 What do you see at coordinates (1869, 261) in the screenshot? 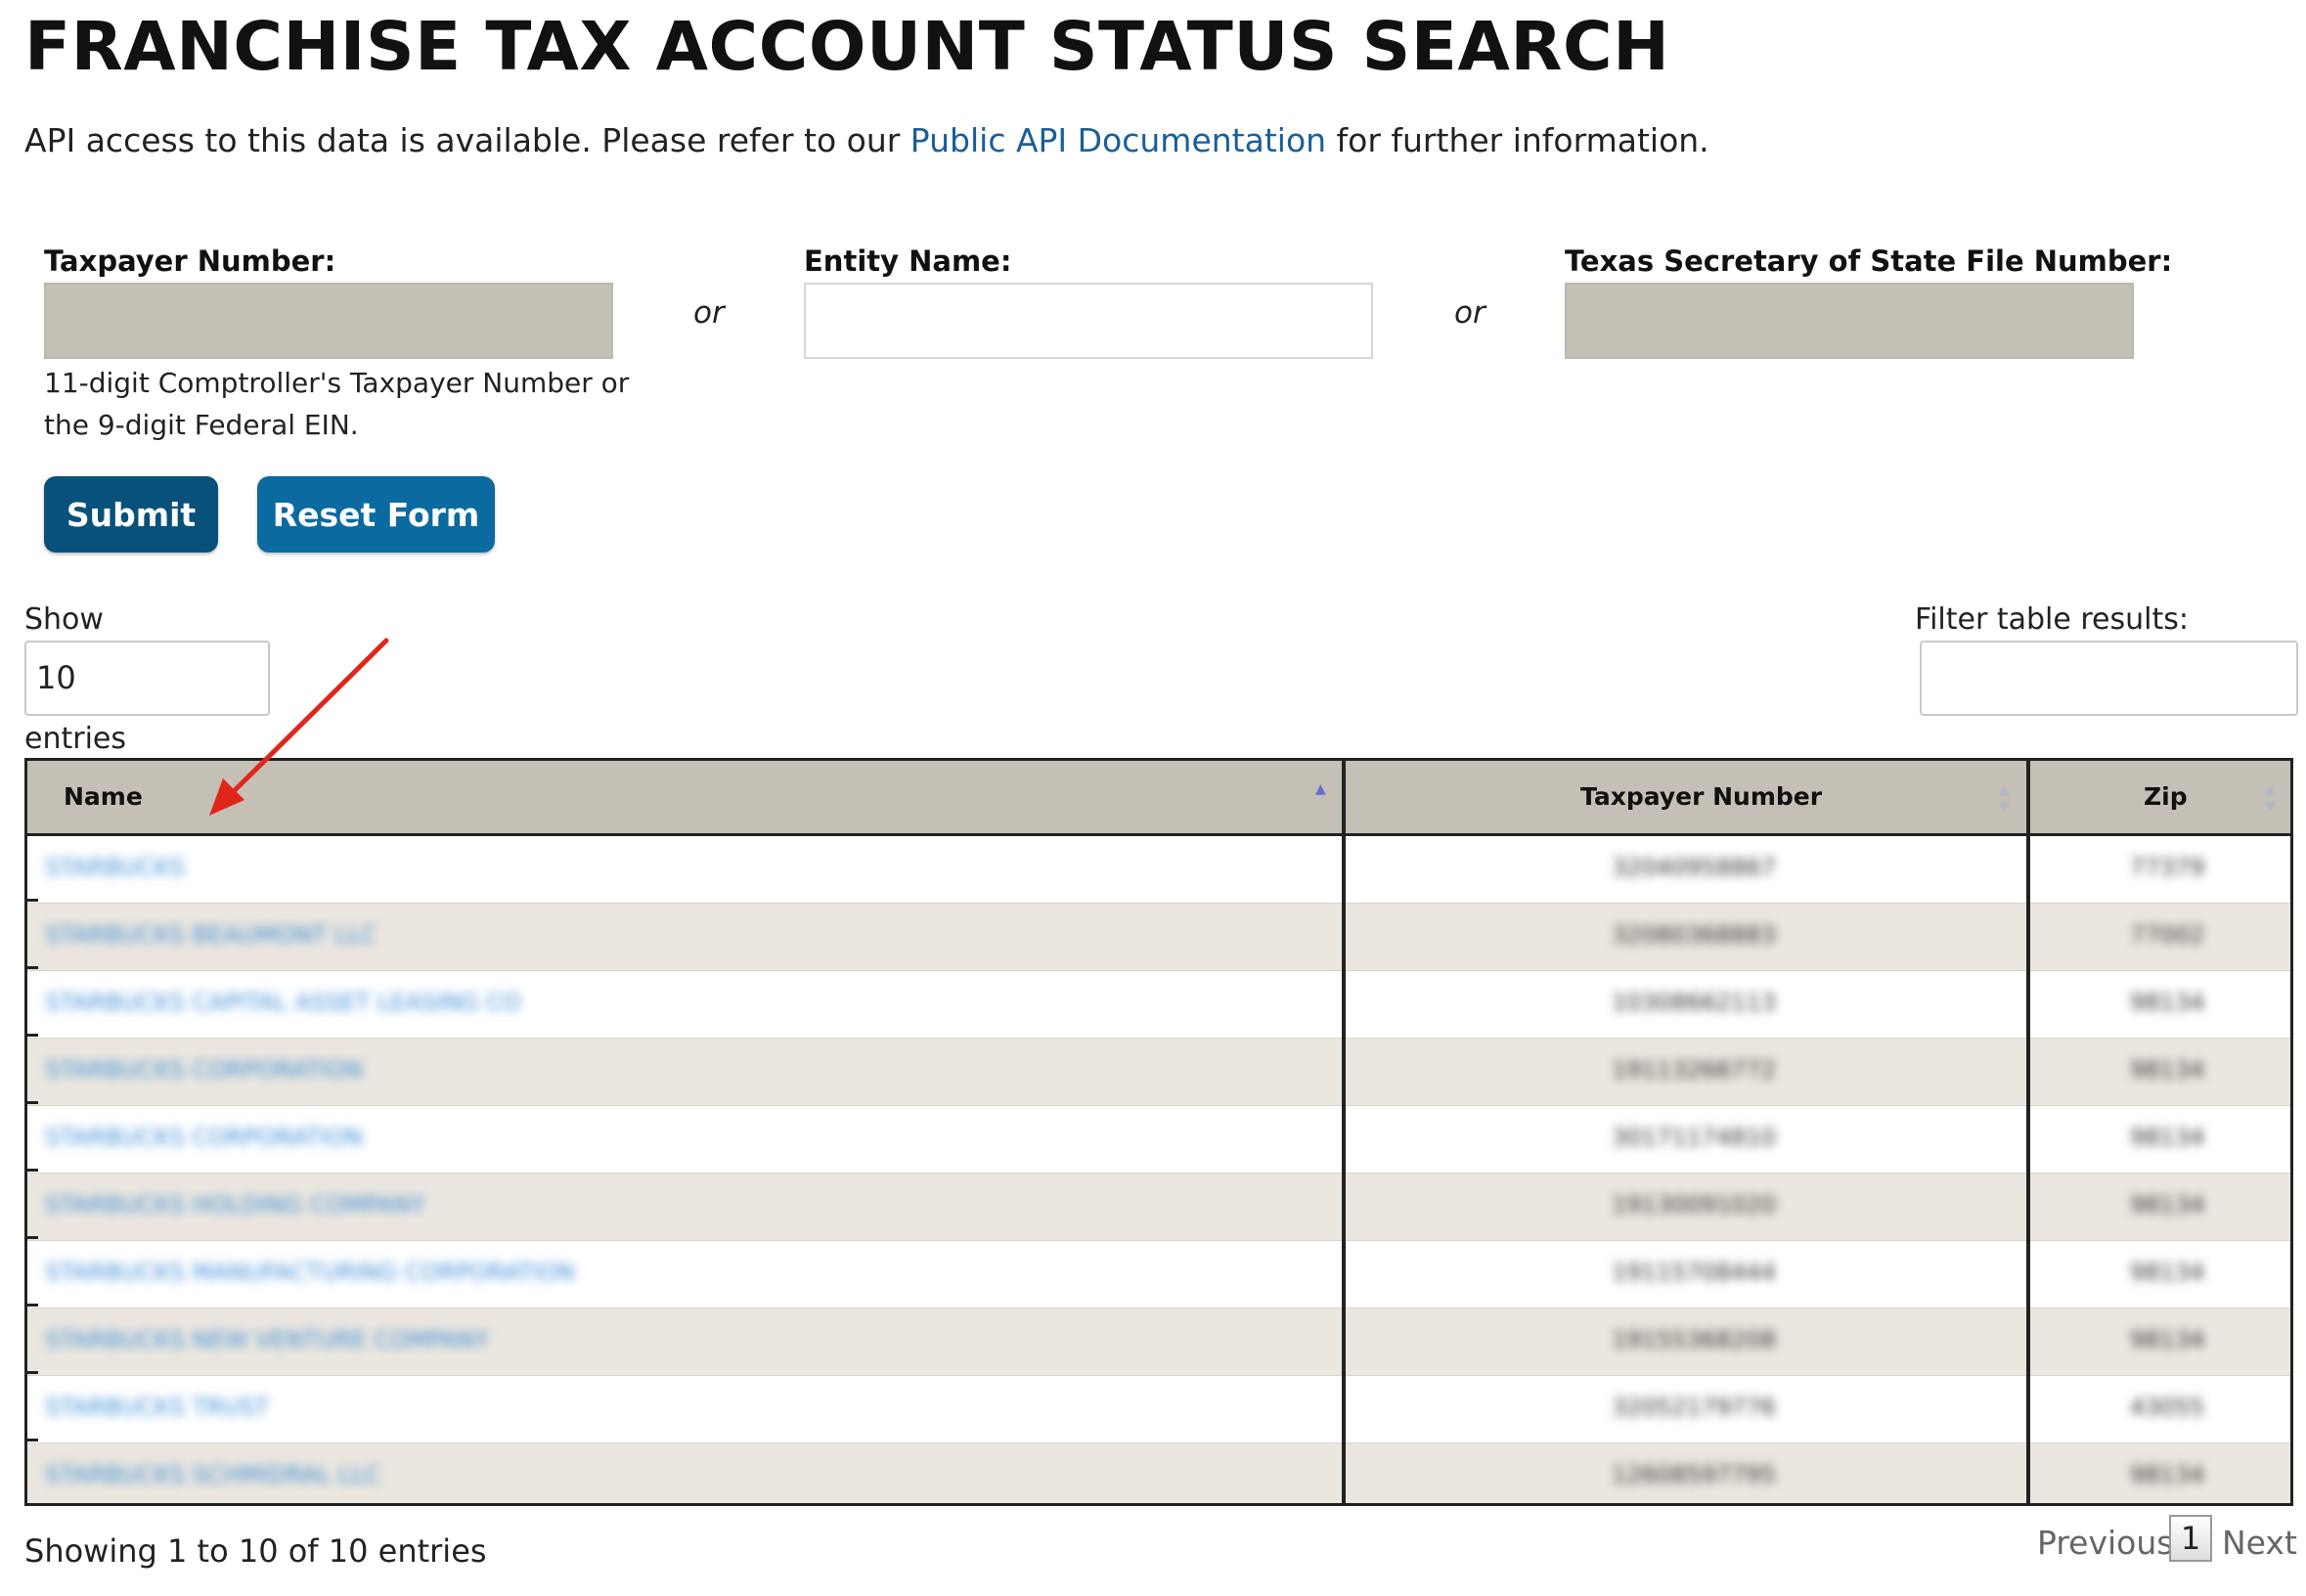
I see `sos-file-number-label: Texas Secretary of State File Number:` at bounding box center [1869, 261].